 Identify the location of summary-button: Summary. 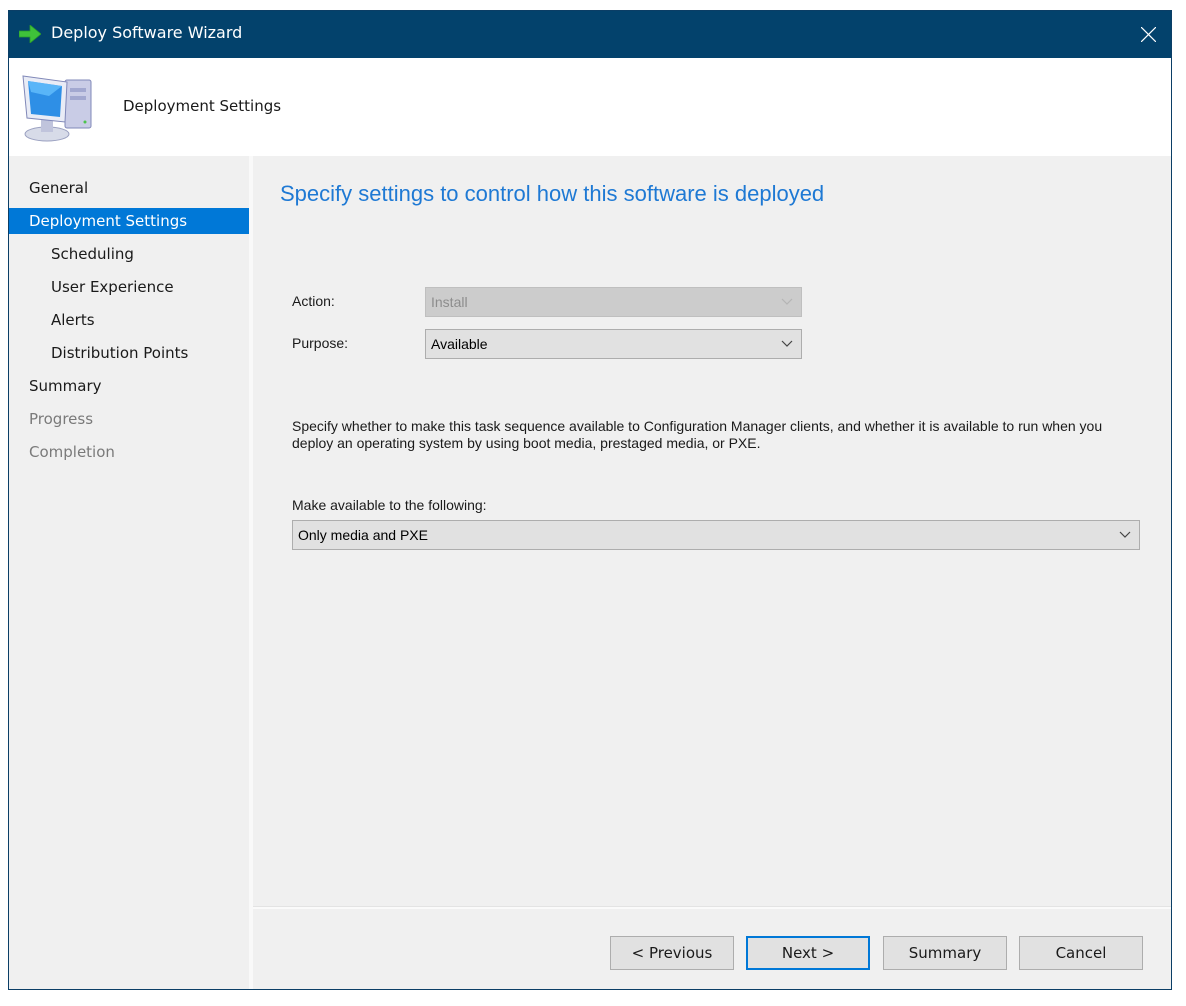
(945, 953).